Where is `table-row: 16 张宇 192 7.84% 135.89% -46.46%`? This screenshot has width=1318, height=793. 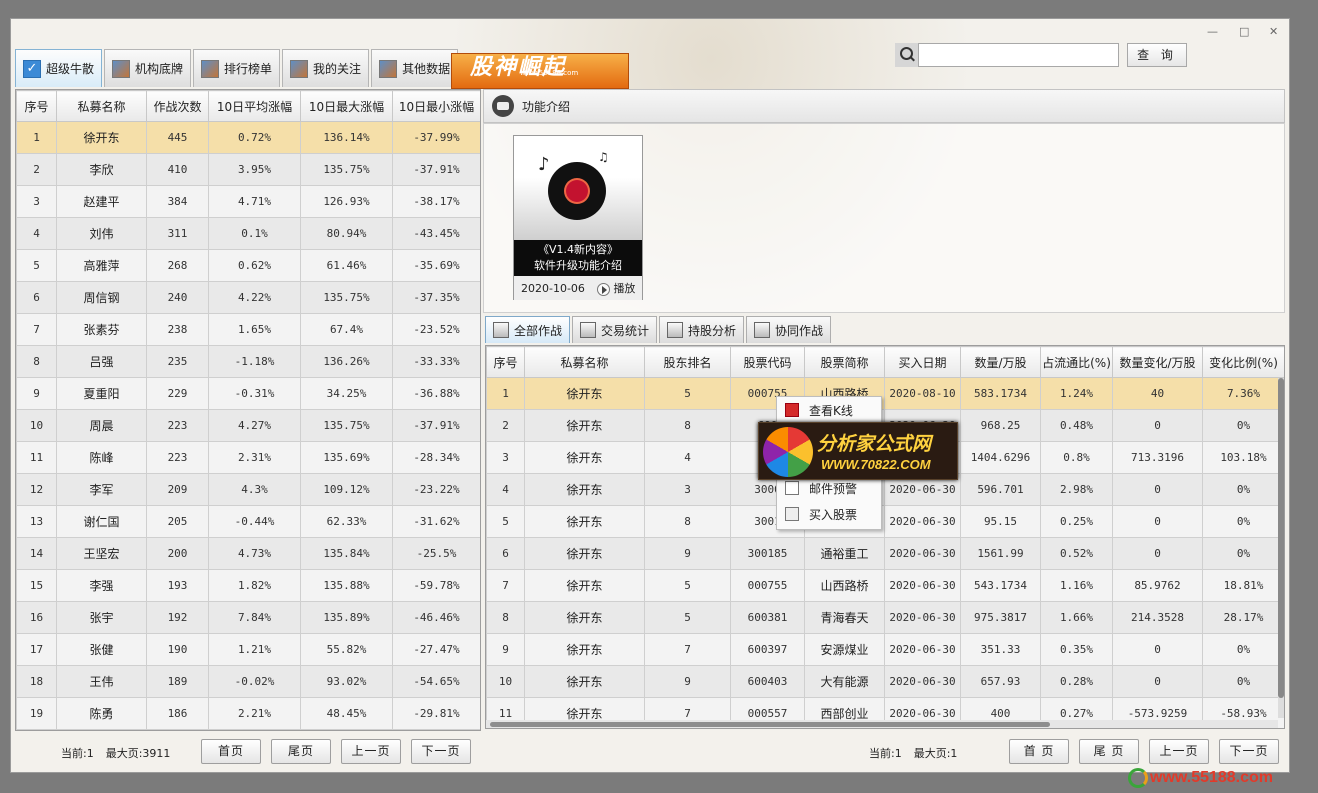 table-row: 16 张宇 192 7.84% 135.89% -46.46% is located at coordinates (248, 617).